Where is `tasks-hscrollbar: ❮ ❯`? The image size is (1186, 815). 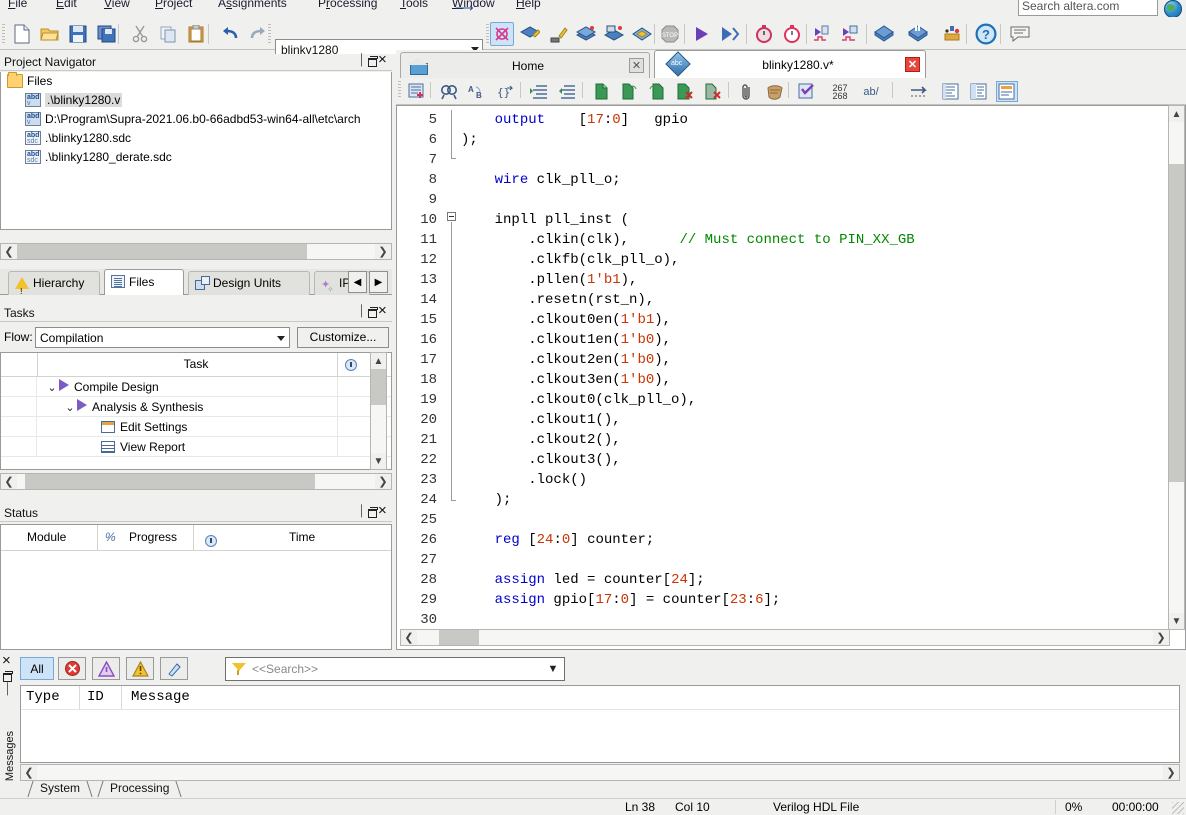 tasks-hscrollbar: ❮ ❯ is located at coordinates (196, 481).